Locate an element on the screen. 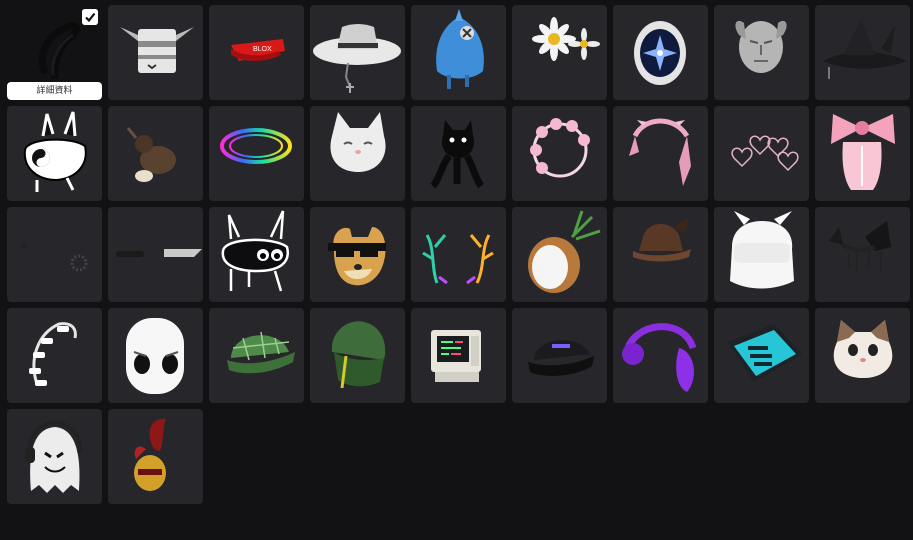  ghost-icon is located at coordinates (53, 456).